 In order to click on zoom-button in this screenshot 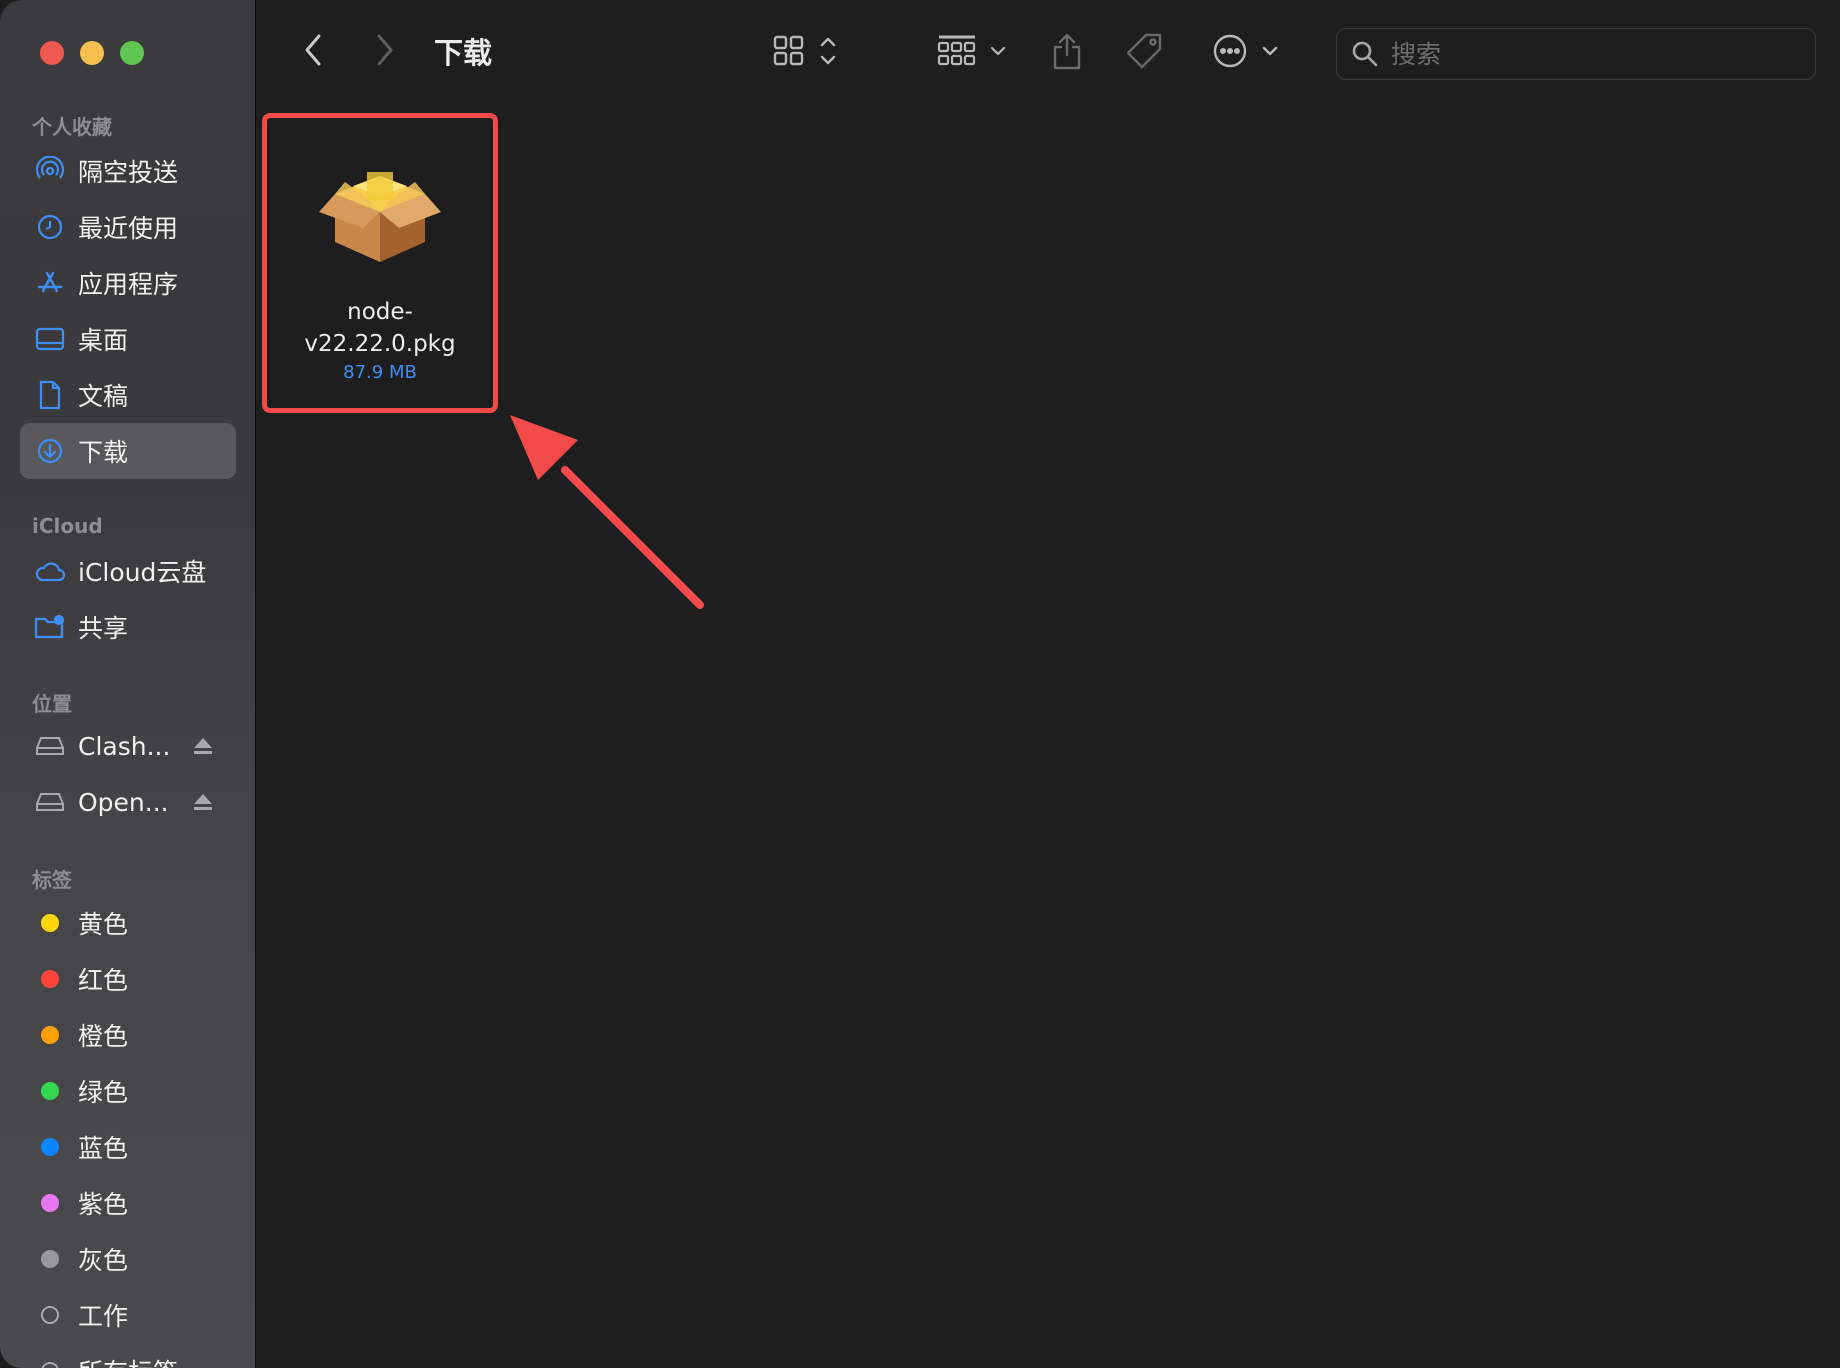, I will do `click(132, 53)`.